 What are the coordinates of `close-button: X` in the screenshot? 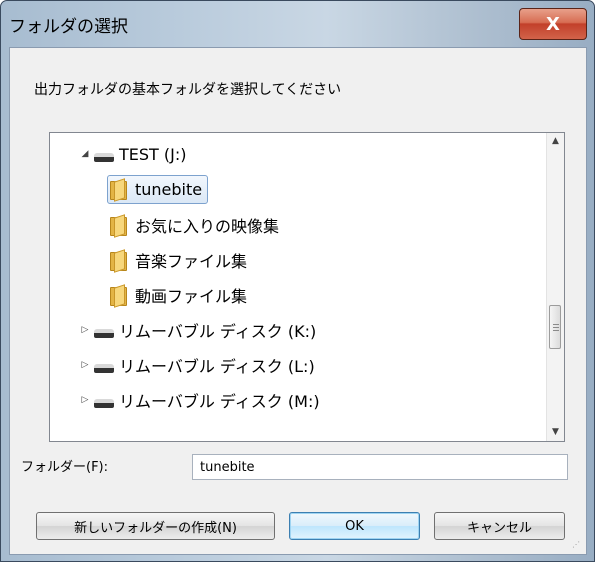 It's located at (553, 24).